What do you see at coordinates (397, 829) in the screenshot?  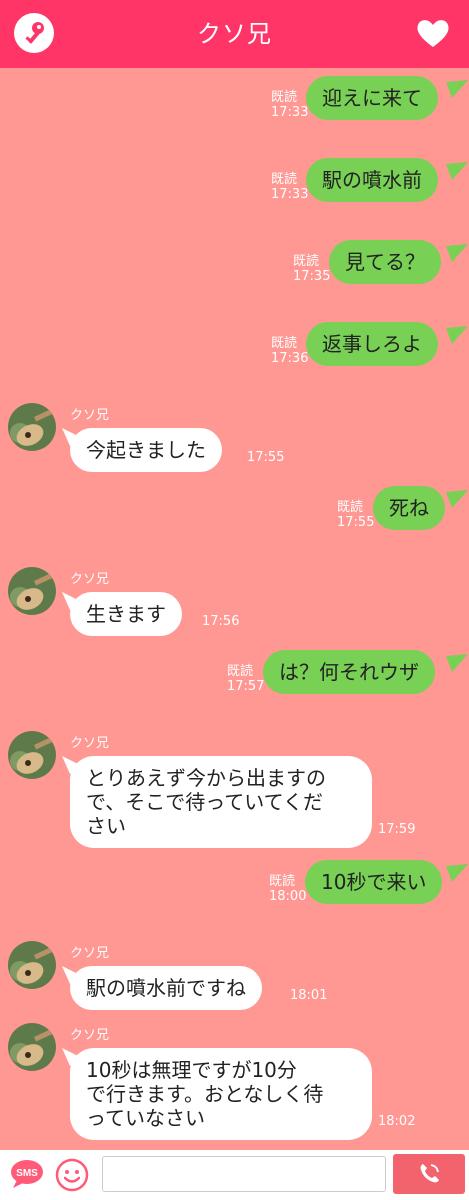 I see `message-time: 17:59` at bounding box center [397, 829].